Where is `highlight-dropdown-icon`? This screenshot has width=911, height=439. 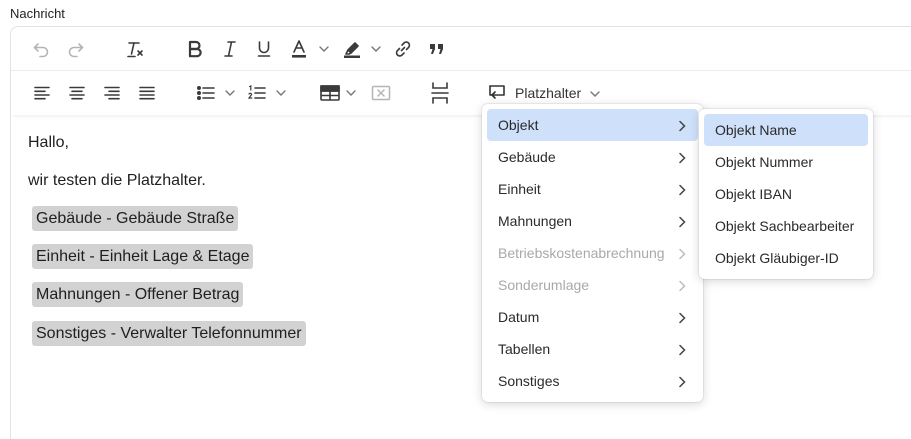 highlight-dropdown-icon is located at coordinates (376, 49).